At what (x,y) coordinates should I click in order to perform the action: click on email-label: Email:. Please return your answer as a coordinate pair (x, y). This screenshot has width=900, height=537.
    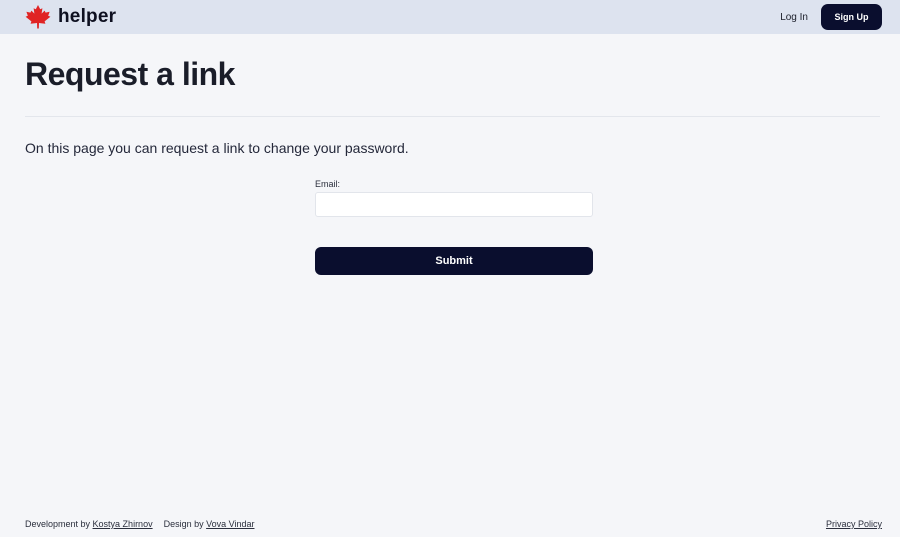
    Looking at the image, I should click on (328, 184).